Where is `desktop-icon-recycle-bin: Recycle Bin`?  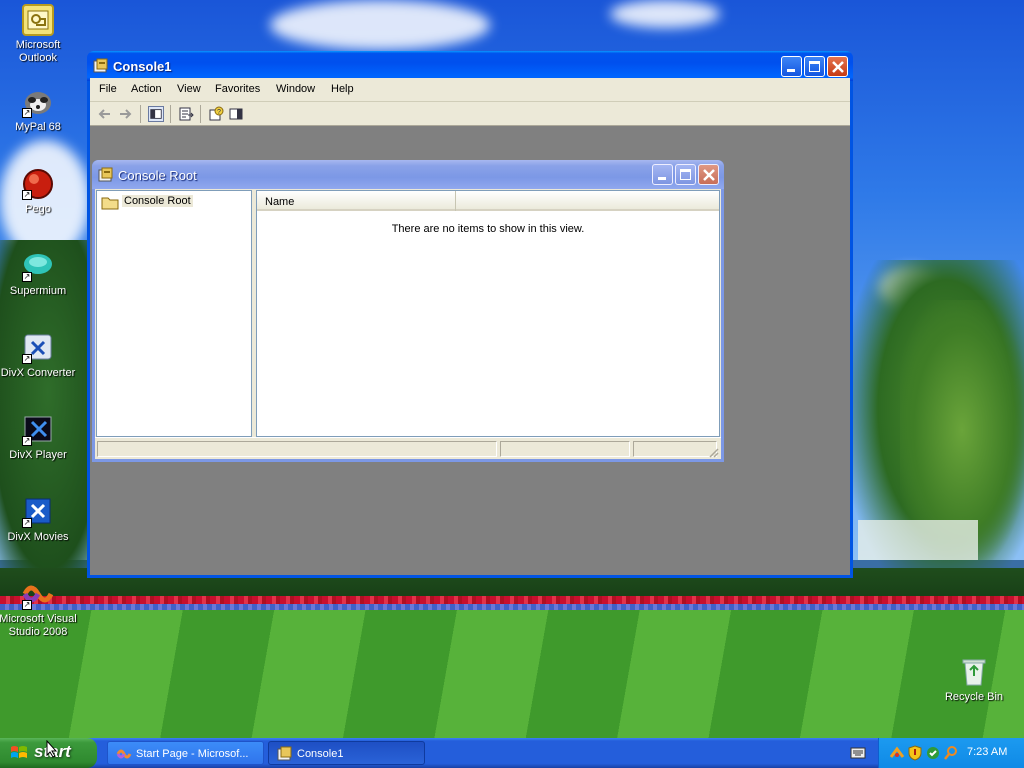
desktop-icon-recycle-bin: Recycle Bin is located at coordinates (974, 680).